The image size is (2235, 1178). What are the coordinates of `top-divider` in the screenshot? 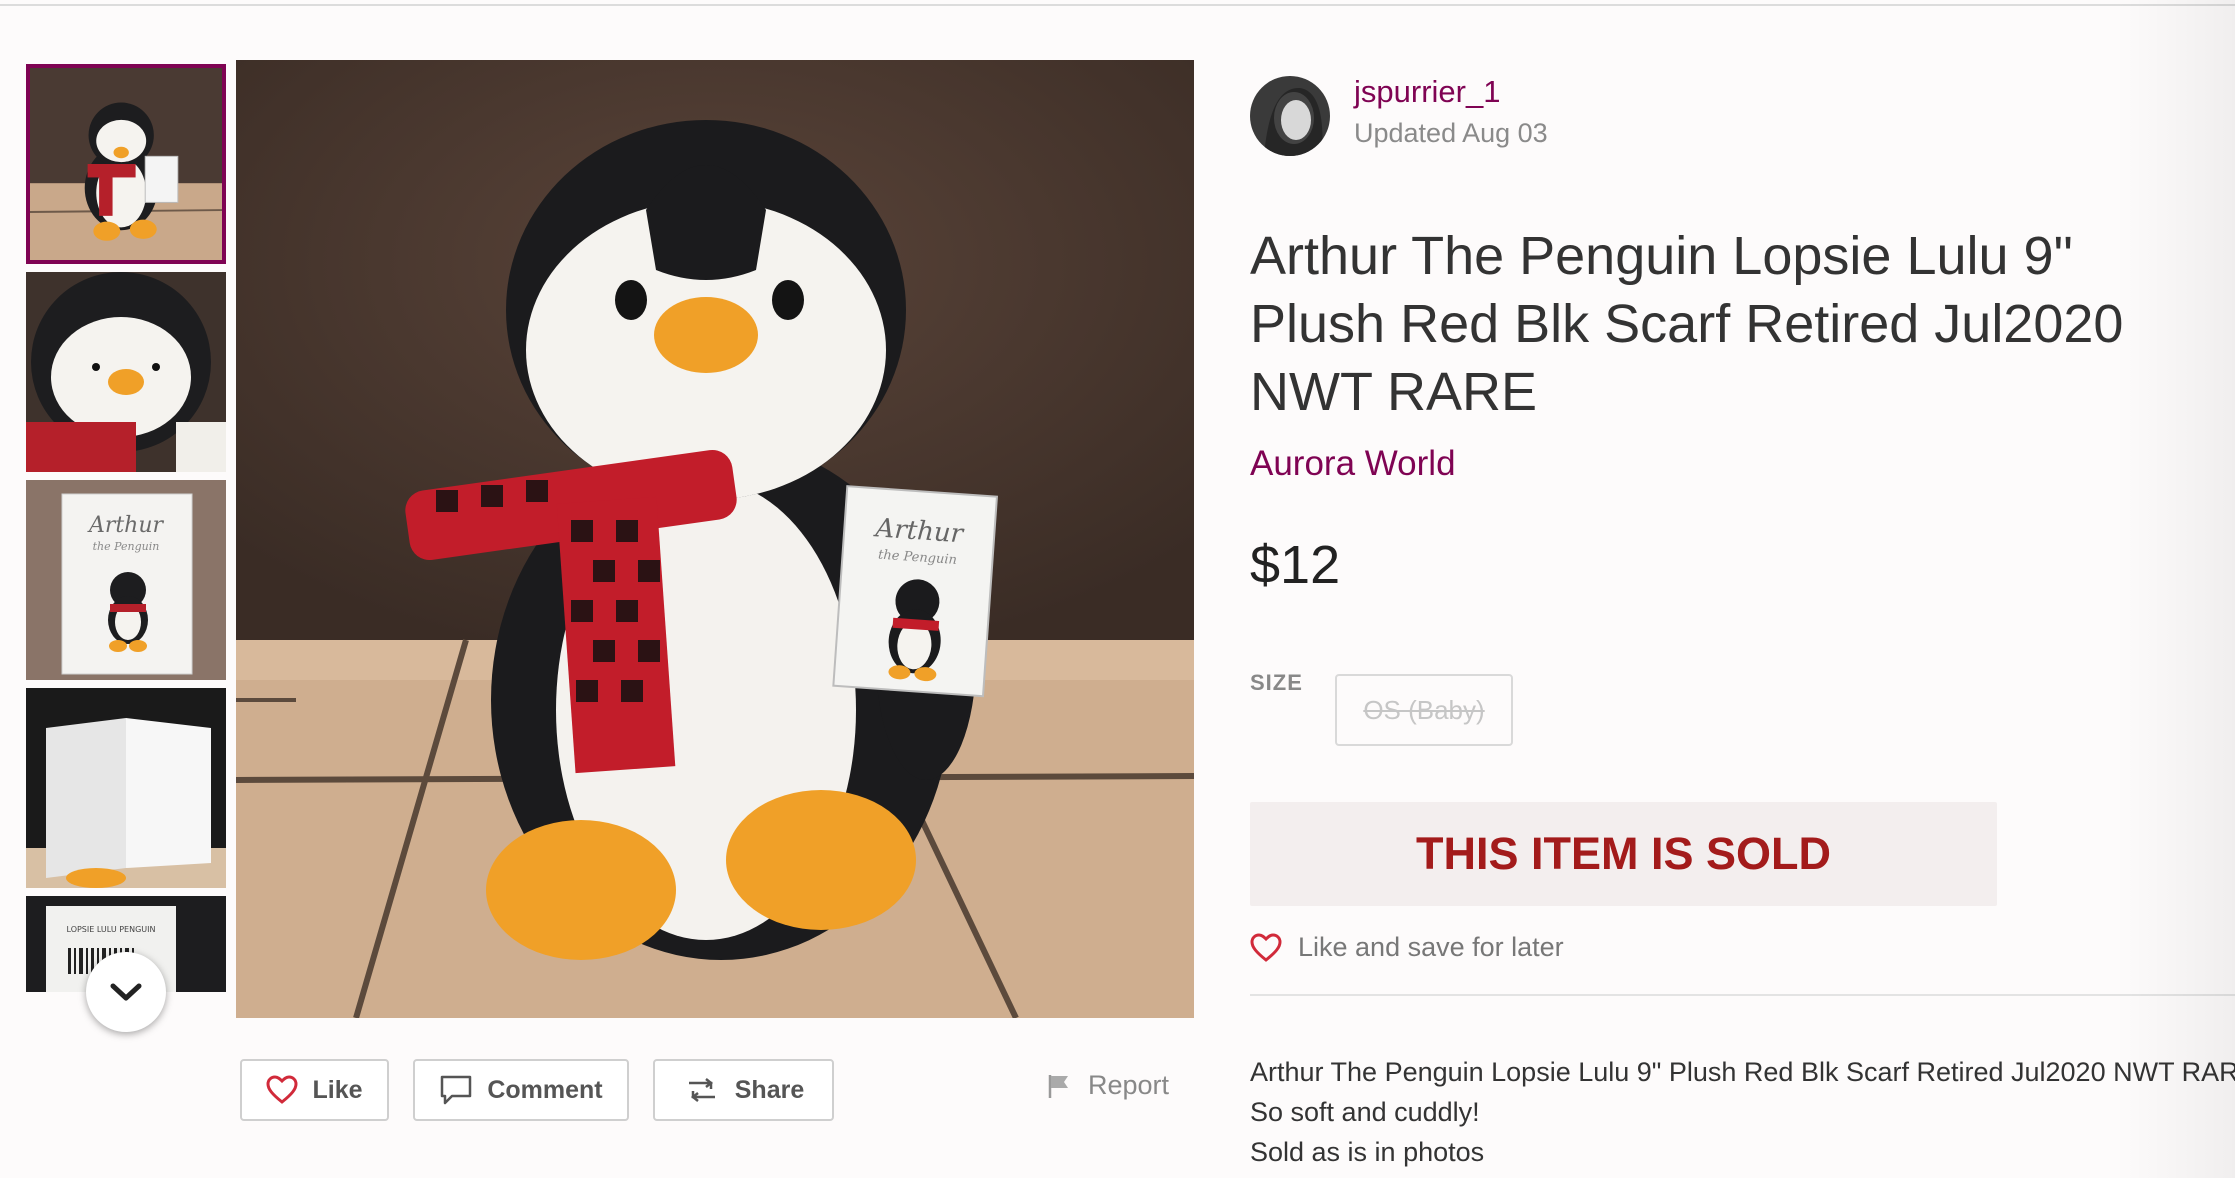 It's located at (1117, 5).